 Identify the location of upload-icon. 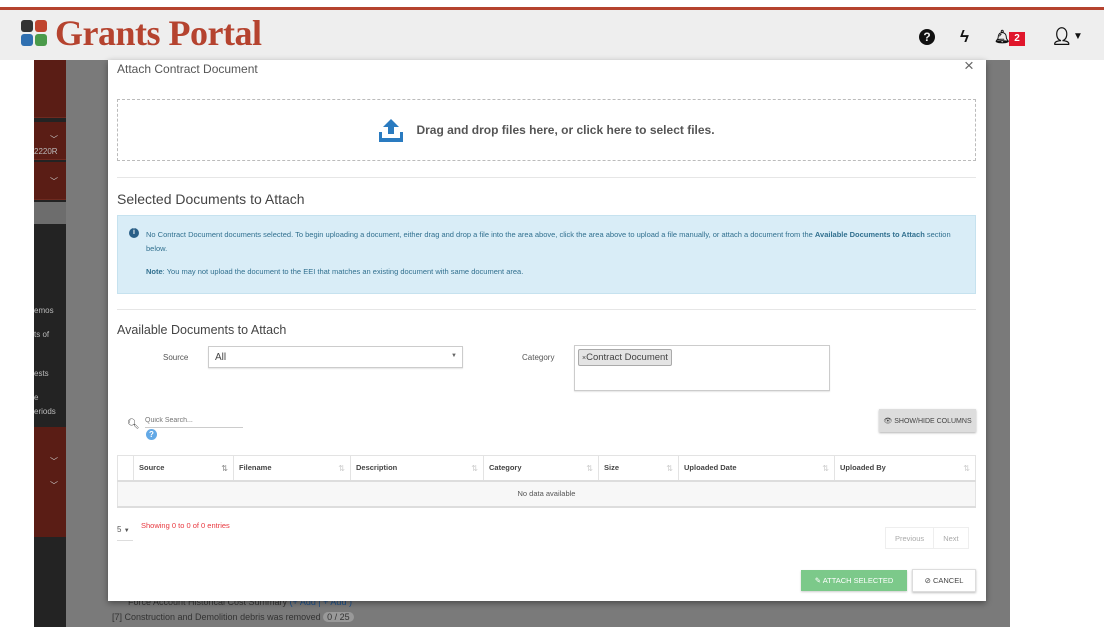
(391, 130).